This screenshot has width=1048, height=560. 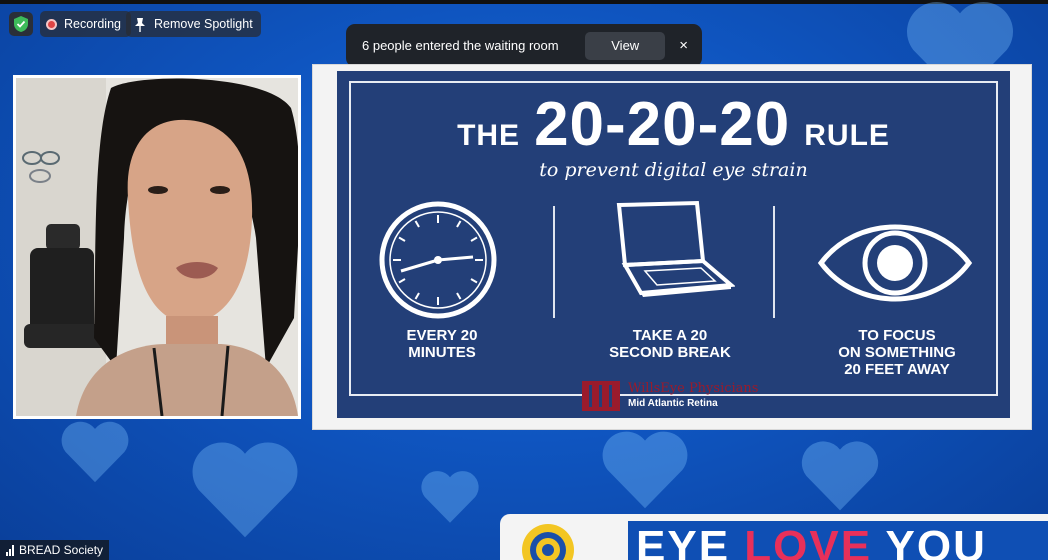 I want to click on banner-word-you: YOU, so click(x=929, y=541).